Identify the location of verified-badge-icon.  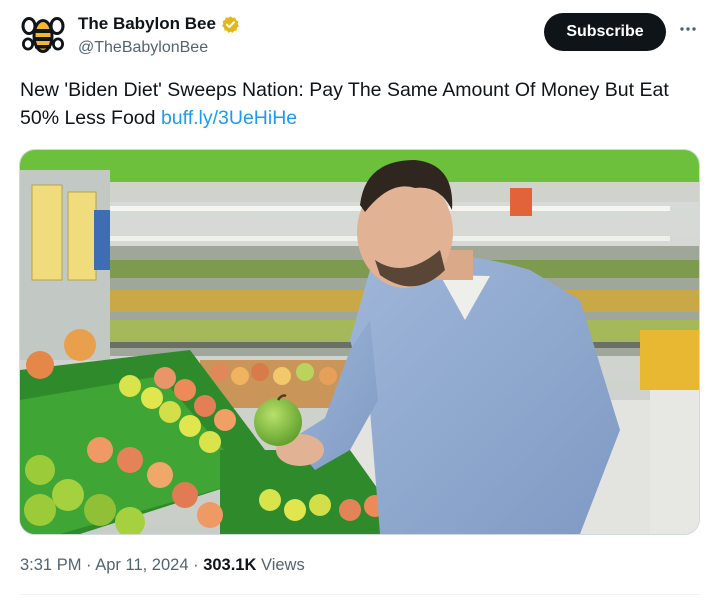
(230, 24).